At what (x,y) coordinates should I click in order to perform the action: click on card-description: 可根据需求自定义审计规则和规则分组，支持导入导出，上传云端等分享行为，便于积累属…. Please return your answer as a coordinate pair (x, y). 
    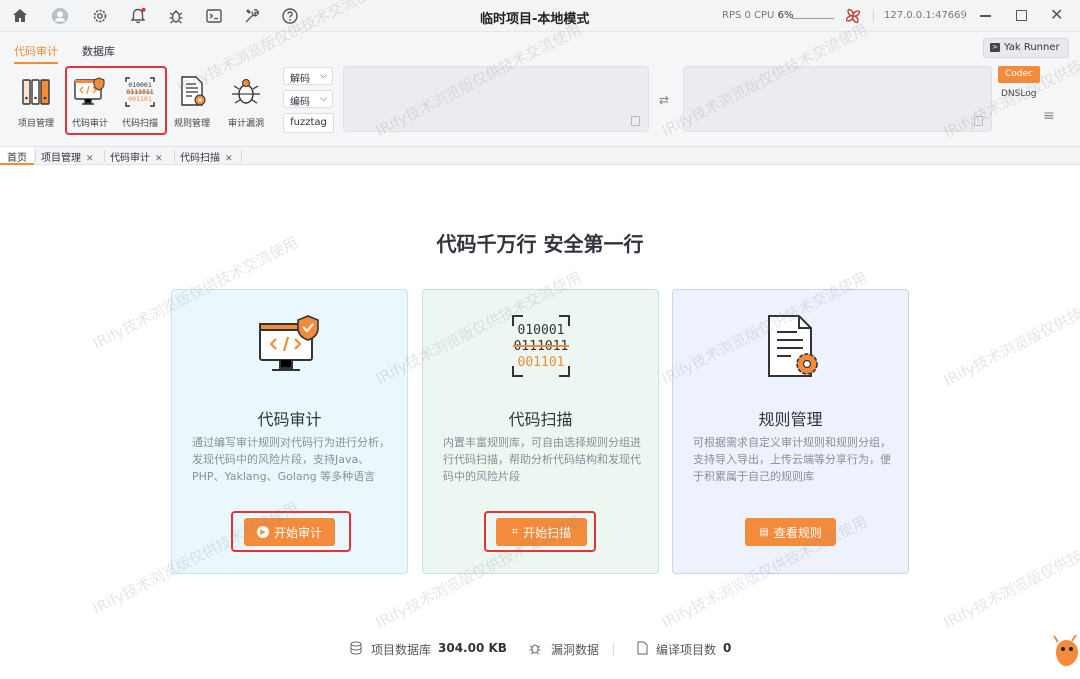
    Looking at the image, I should click on (792, 459).